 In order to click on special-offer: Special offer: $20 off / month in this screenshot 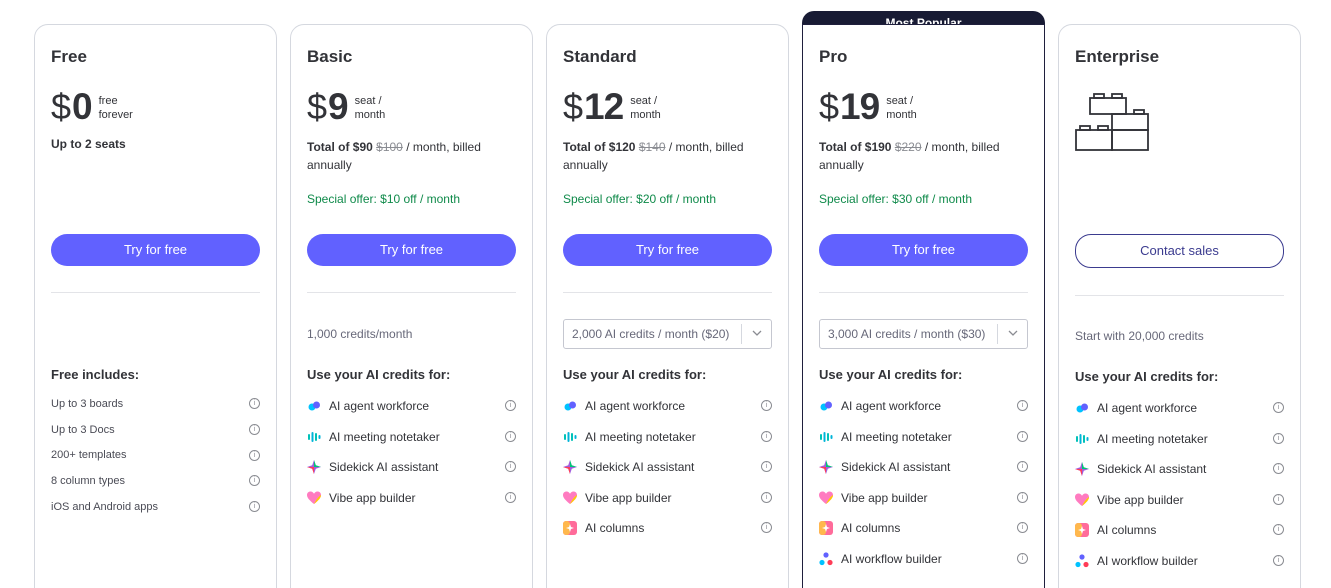, I will do `click(639, 199)`.